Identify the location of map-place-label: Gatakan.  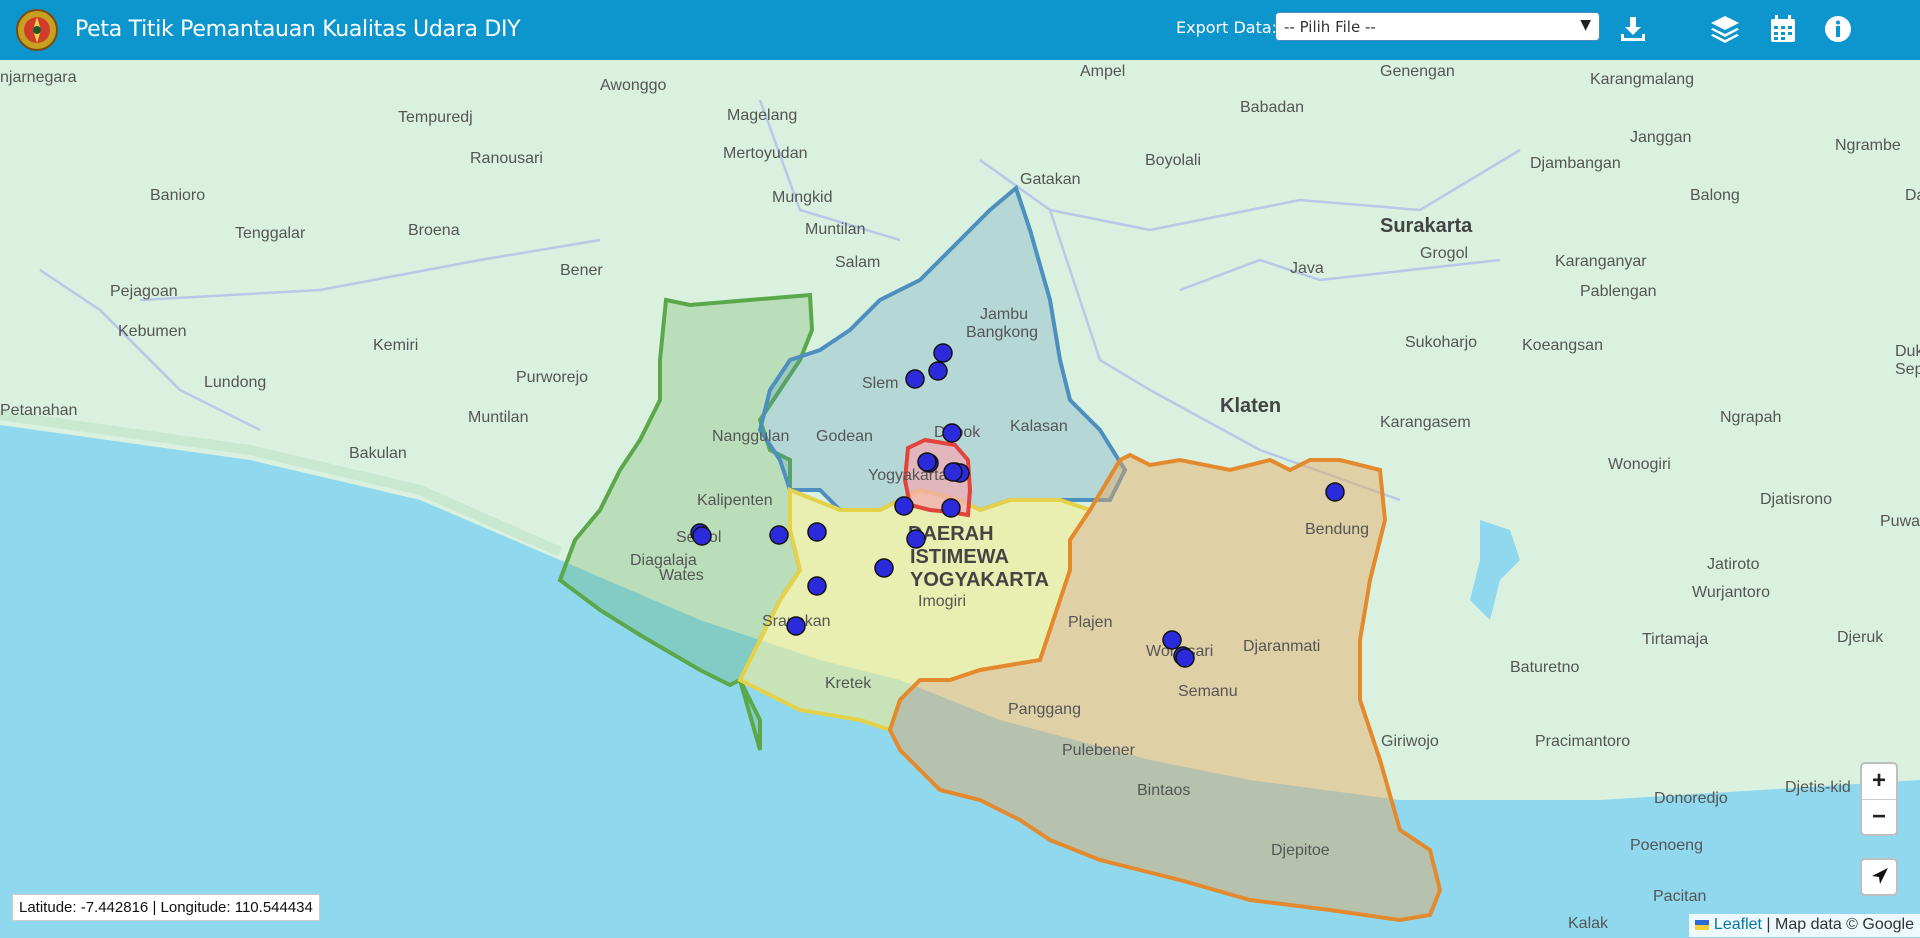
(1050, 179).